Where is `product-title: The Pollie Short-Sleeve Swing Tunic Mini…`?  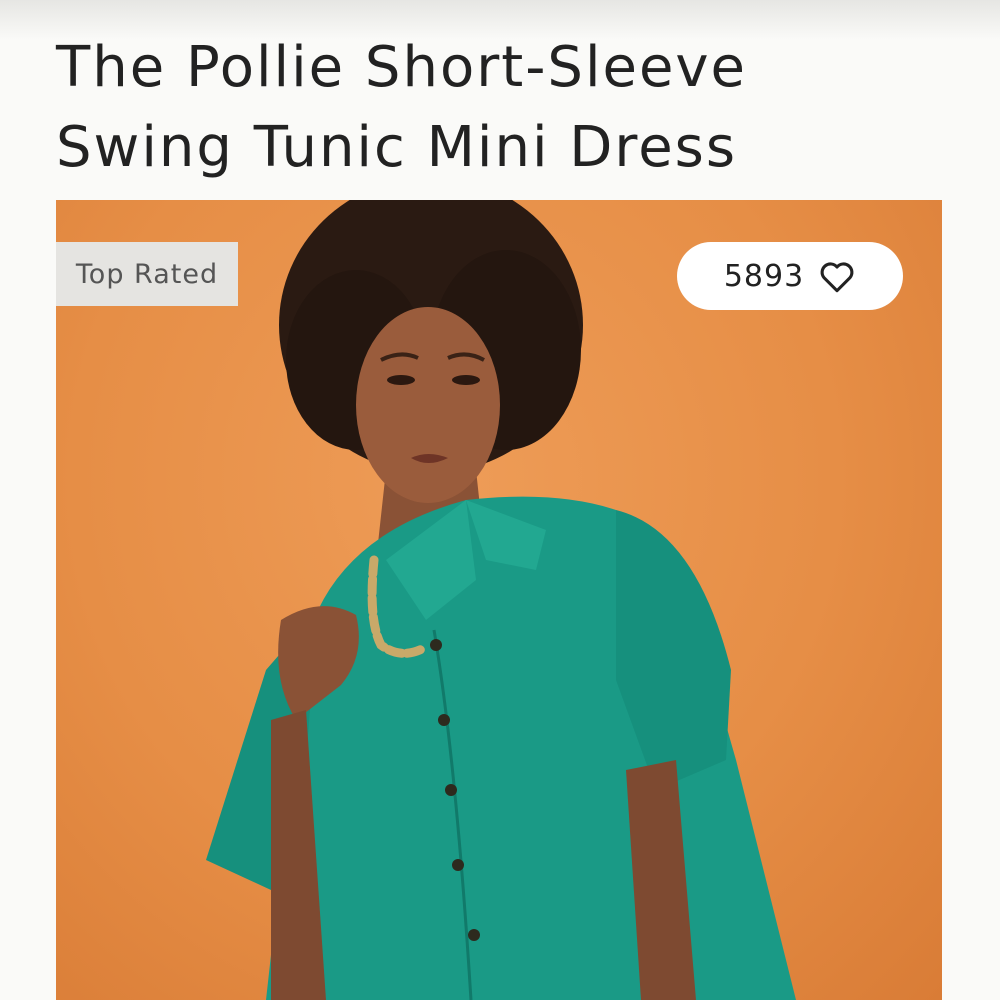 product-title: The Pollie Short-Sleeve Swing Tunic Mini… is located at coordinates (402, 107).